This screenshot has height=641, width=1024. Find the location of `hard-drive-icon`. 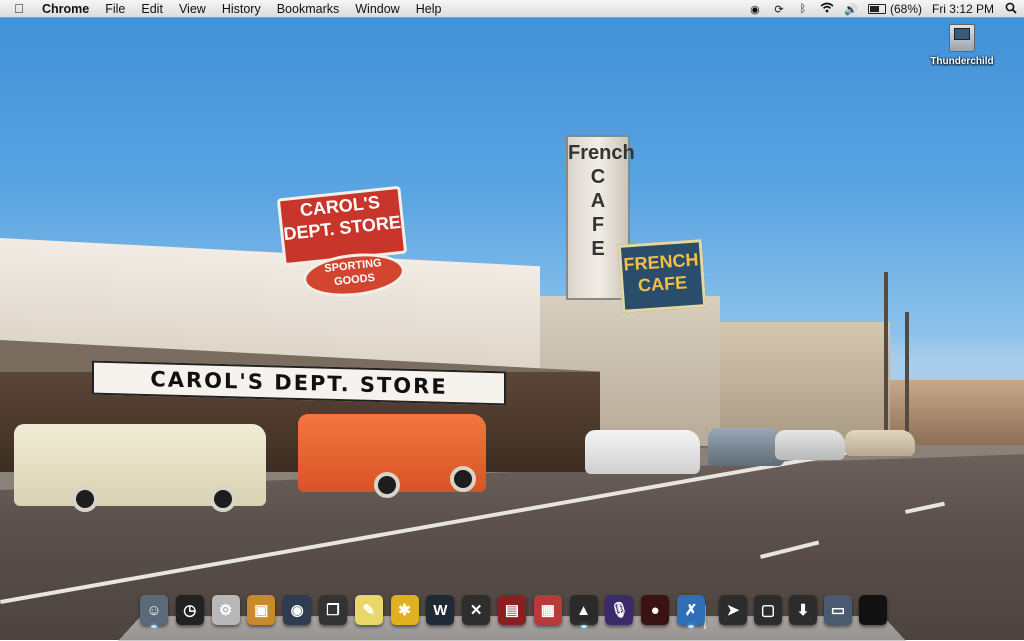

hard-drive-icon is located at coordinates (962, 38).